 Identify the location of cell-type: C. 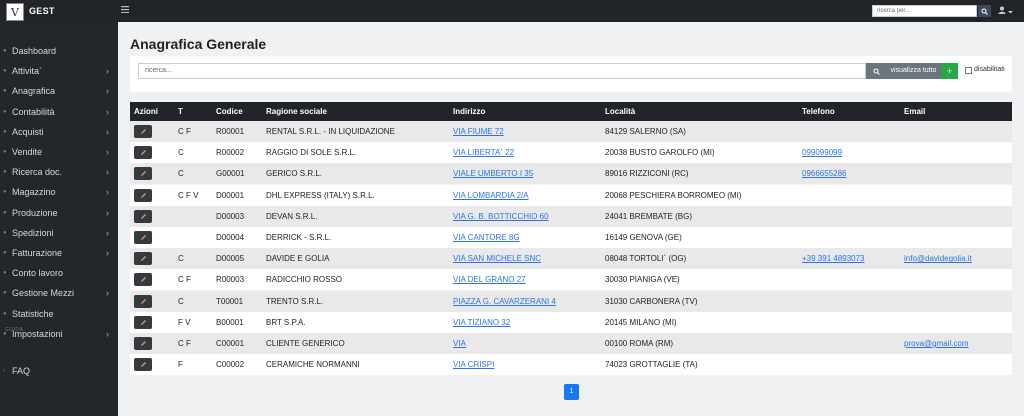
(181, 174).